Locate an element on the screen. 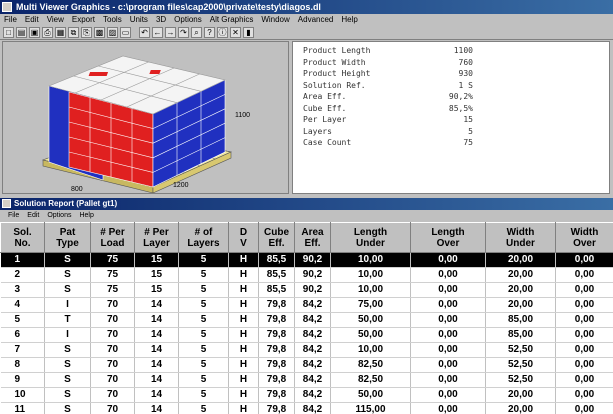  column-header: Width Under is located at coordinates (520, 237).